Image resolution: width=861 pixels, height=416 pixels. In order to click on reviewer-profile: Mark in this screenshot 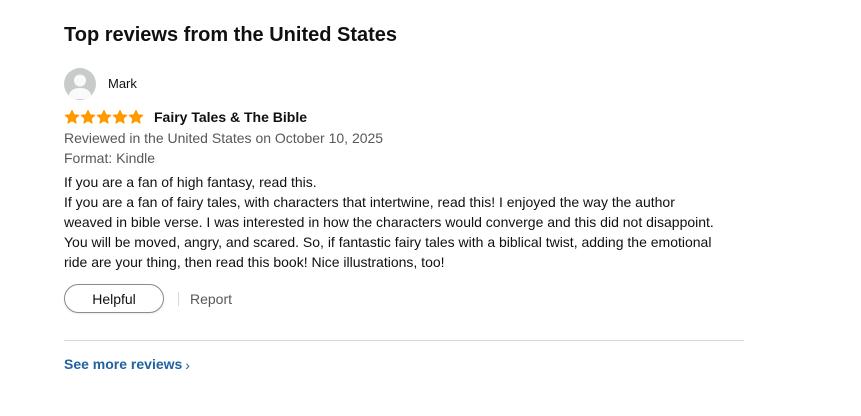, I will do `click(404, 84)`.